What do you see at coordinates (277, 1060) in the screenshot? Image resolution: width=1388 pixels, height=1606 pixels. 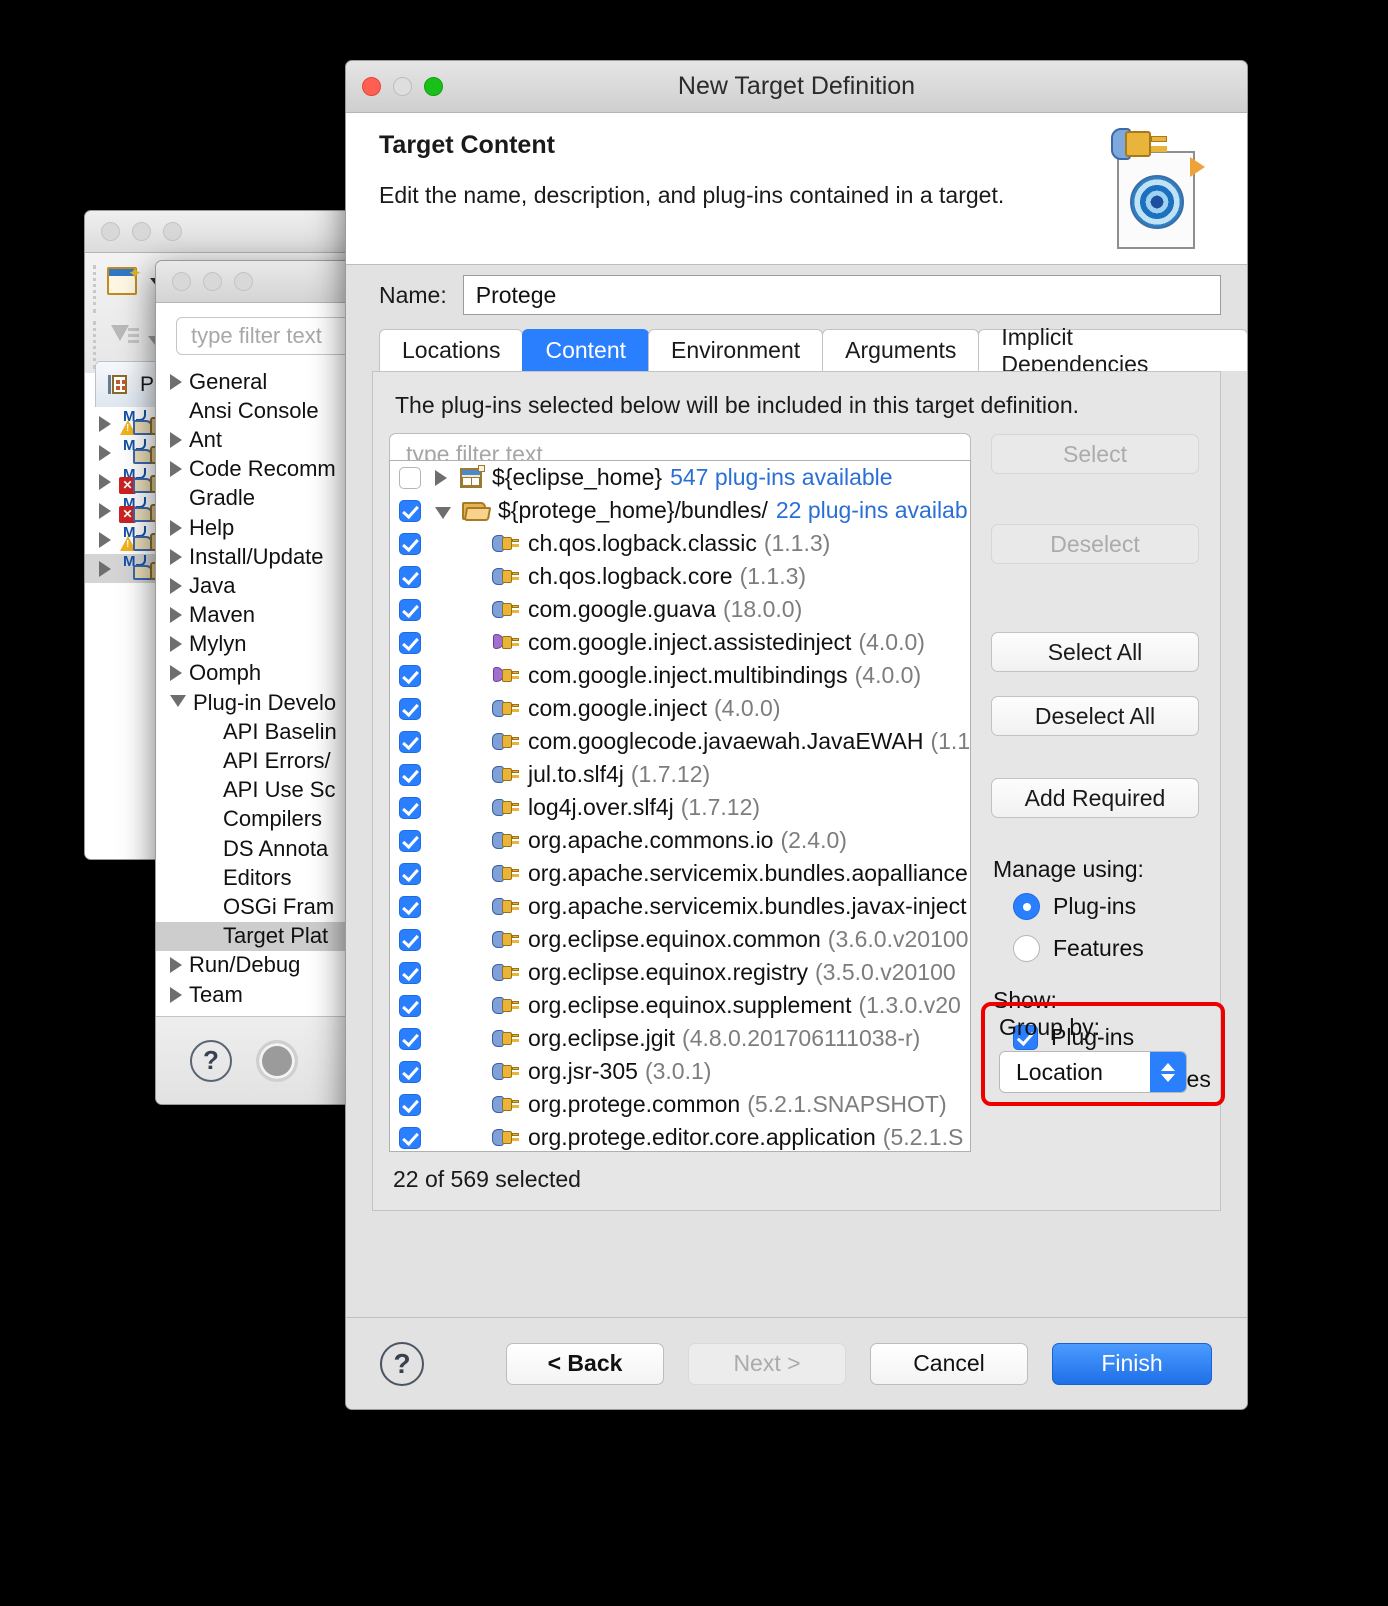 I see `restore-defaults-icon` at bounding box center [277, 1060].